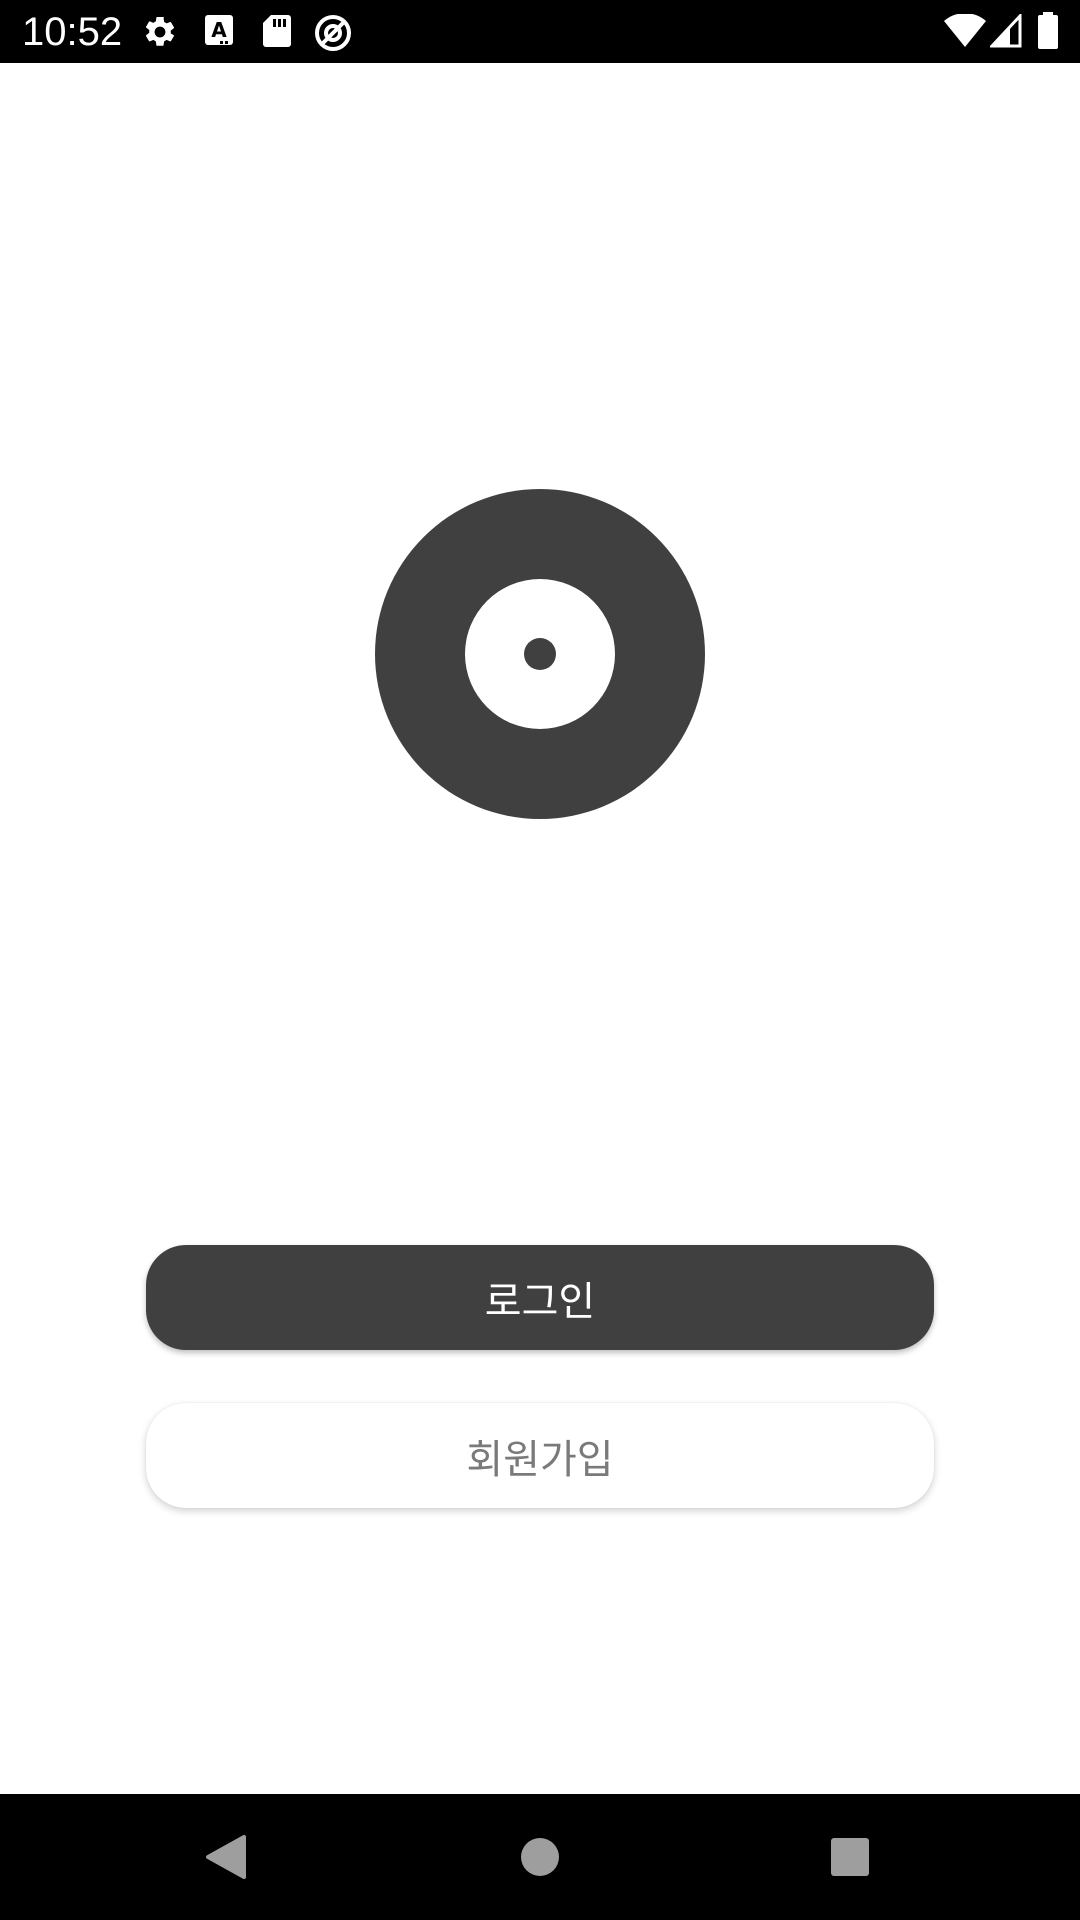  What do you see at coordinates (160, 32) in the screenshot?
I see `gear-icon` at bounding box center [160, 32].